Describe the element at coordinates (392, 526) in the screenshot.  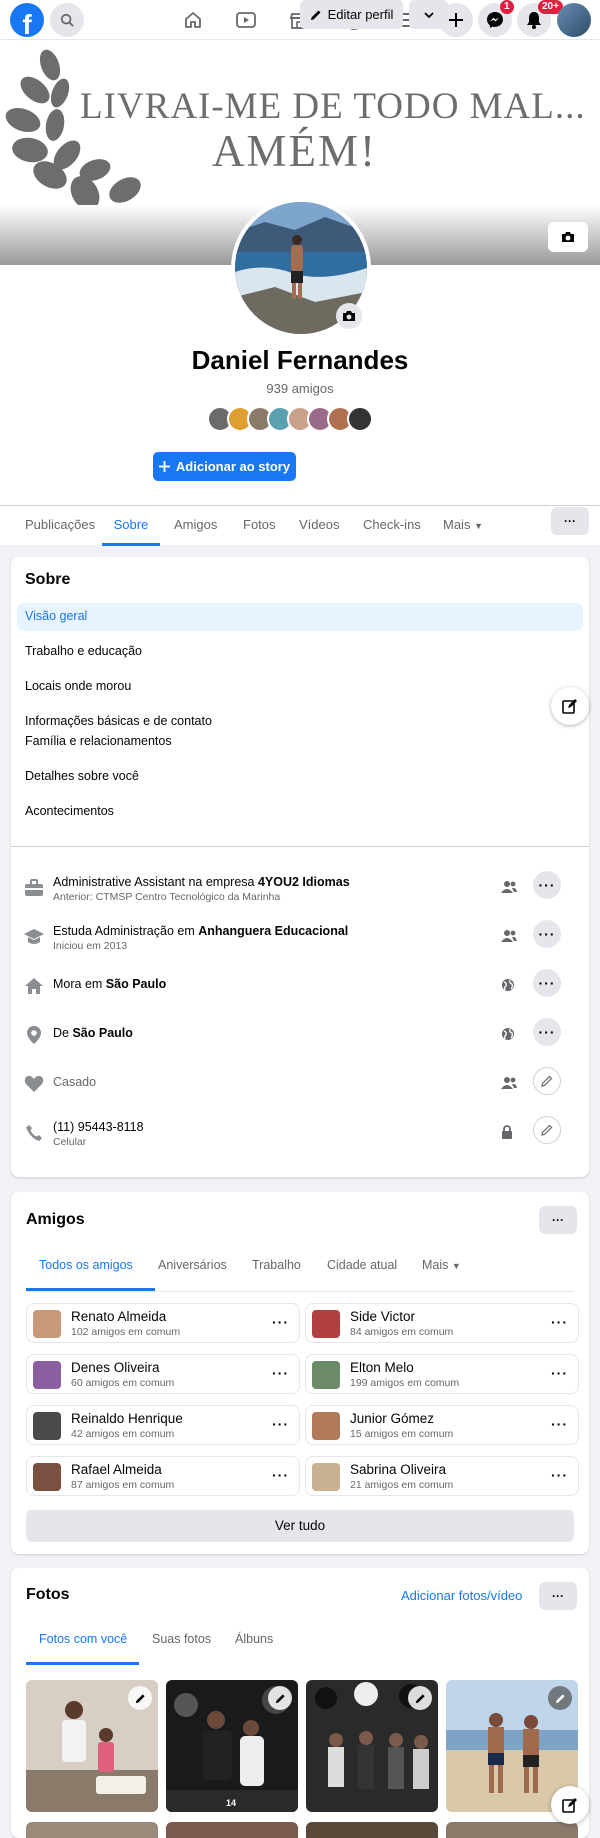
I see `tab-checkins: Check-ins` at that location.